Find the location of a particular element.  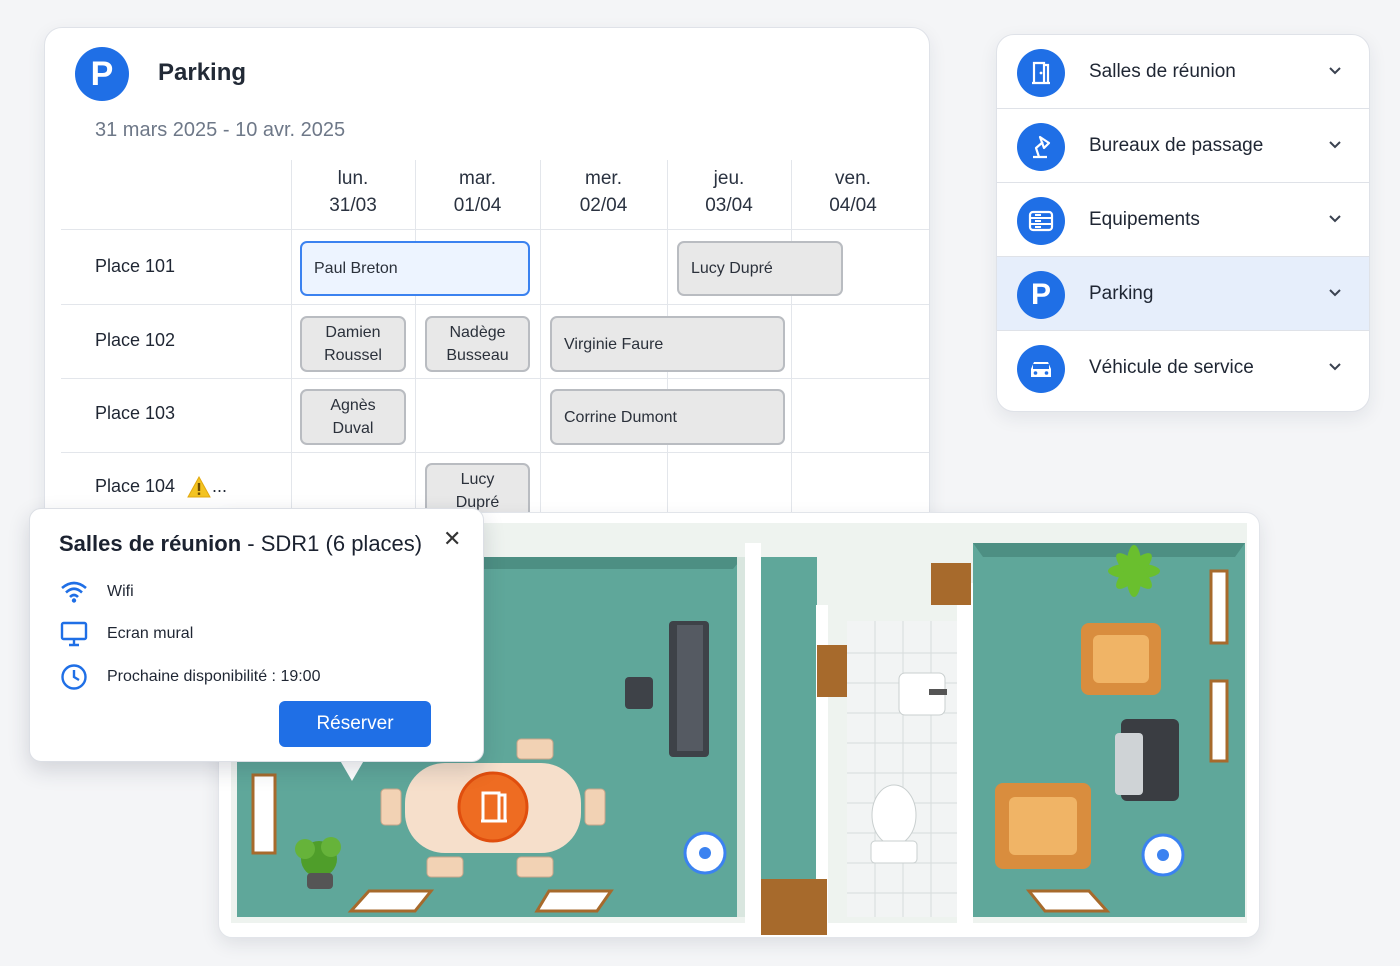

menu-item-equipment: Equipements is located at coordinates (1183, 220).